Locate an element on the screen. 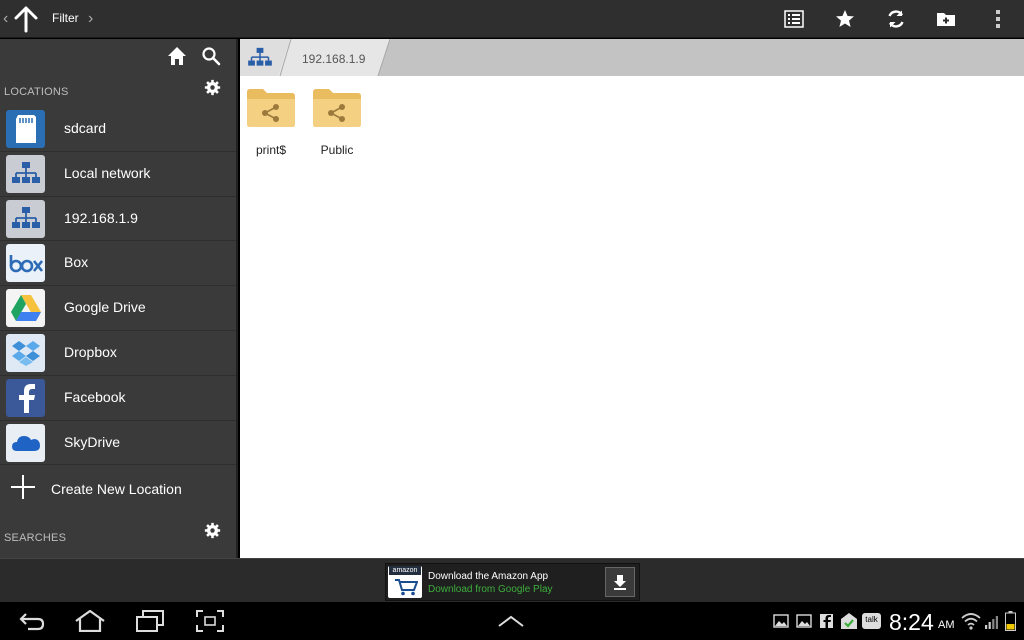  sidebar-item-label: 192.168.1.9 is located at coordinates (101, 217).